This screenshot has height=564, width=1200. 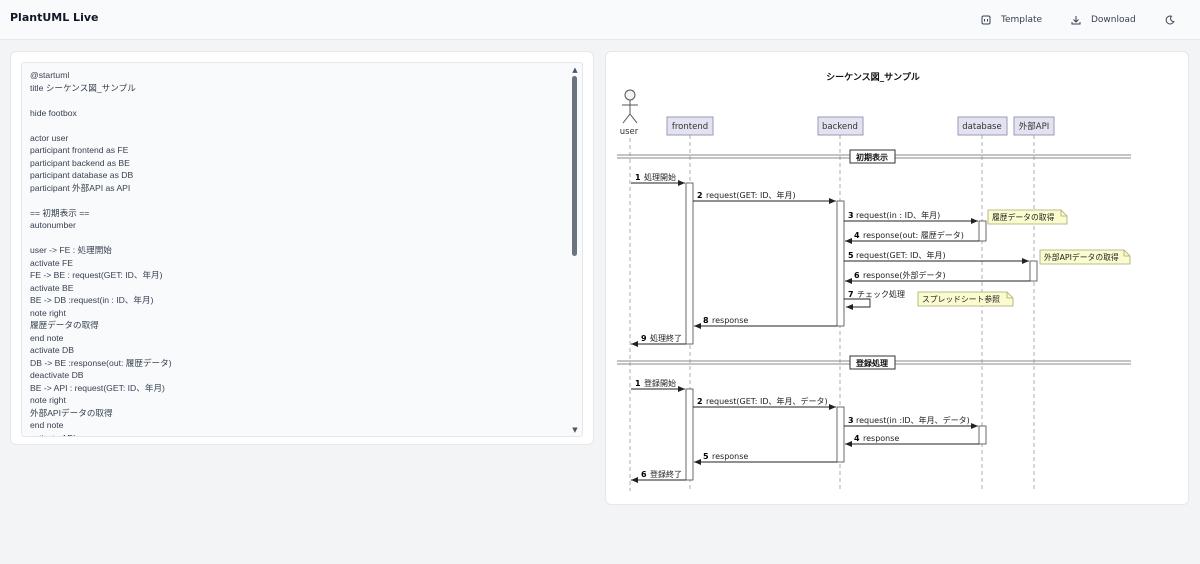 What do you see at coordinates (666, 338) in the screenshot?
I see `svg-text: 処理終了` at bounding box center [666, 338].